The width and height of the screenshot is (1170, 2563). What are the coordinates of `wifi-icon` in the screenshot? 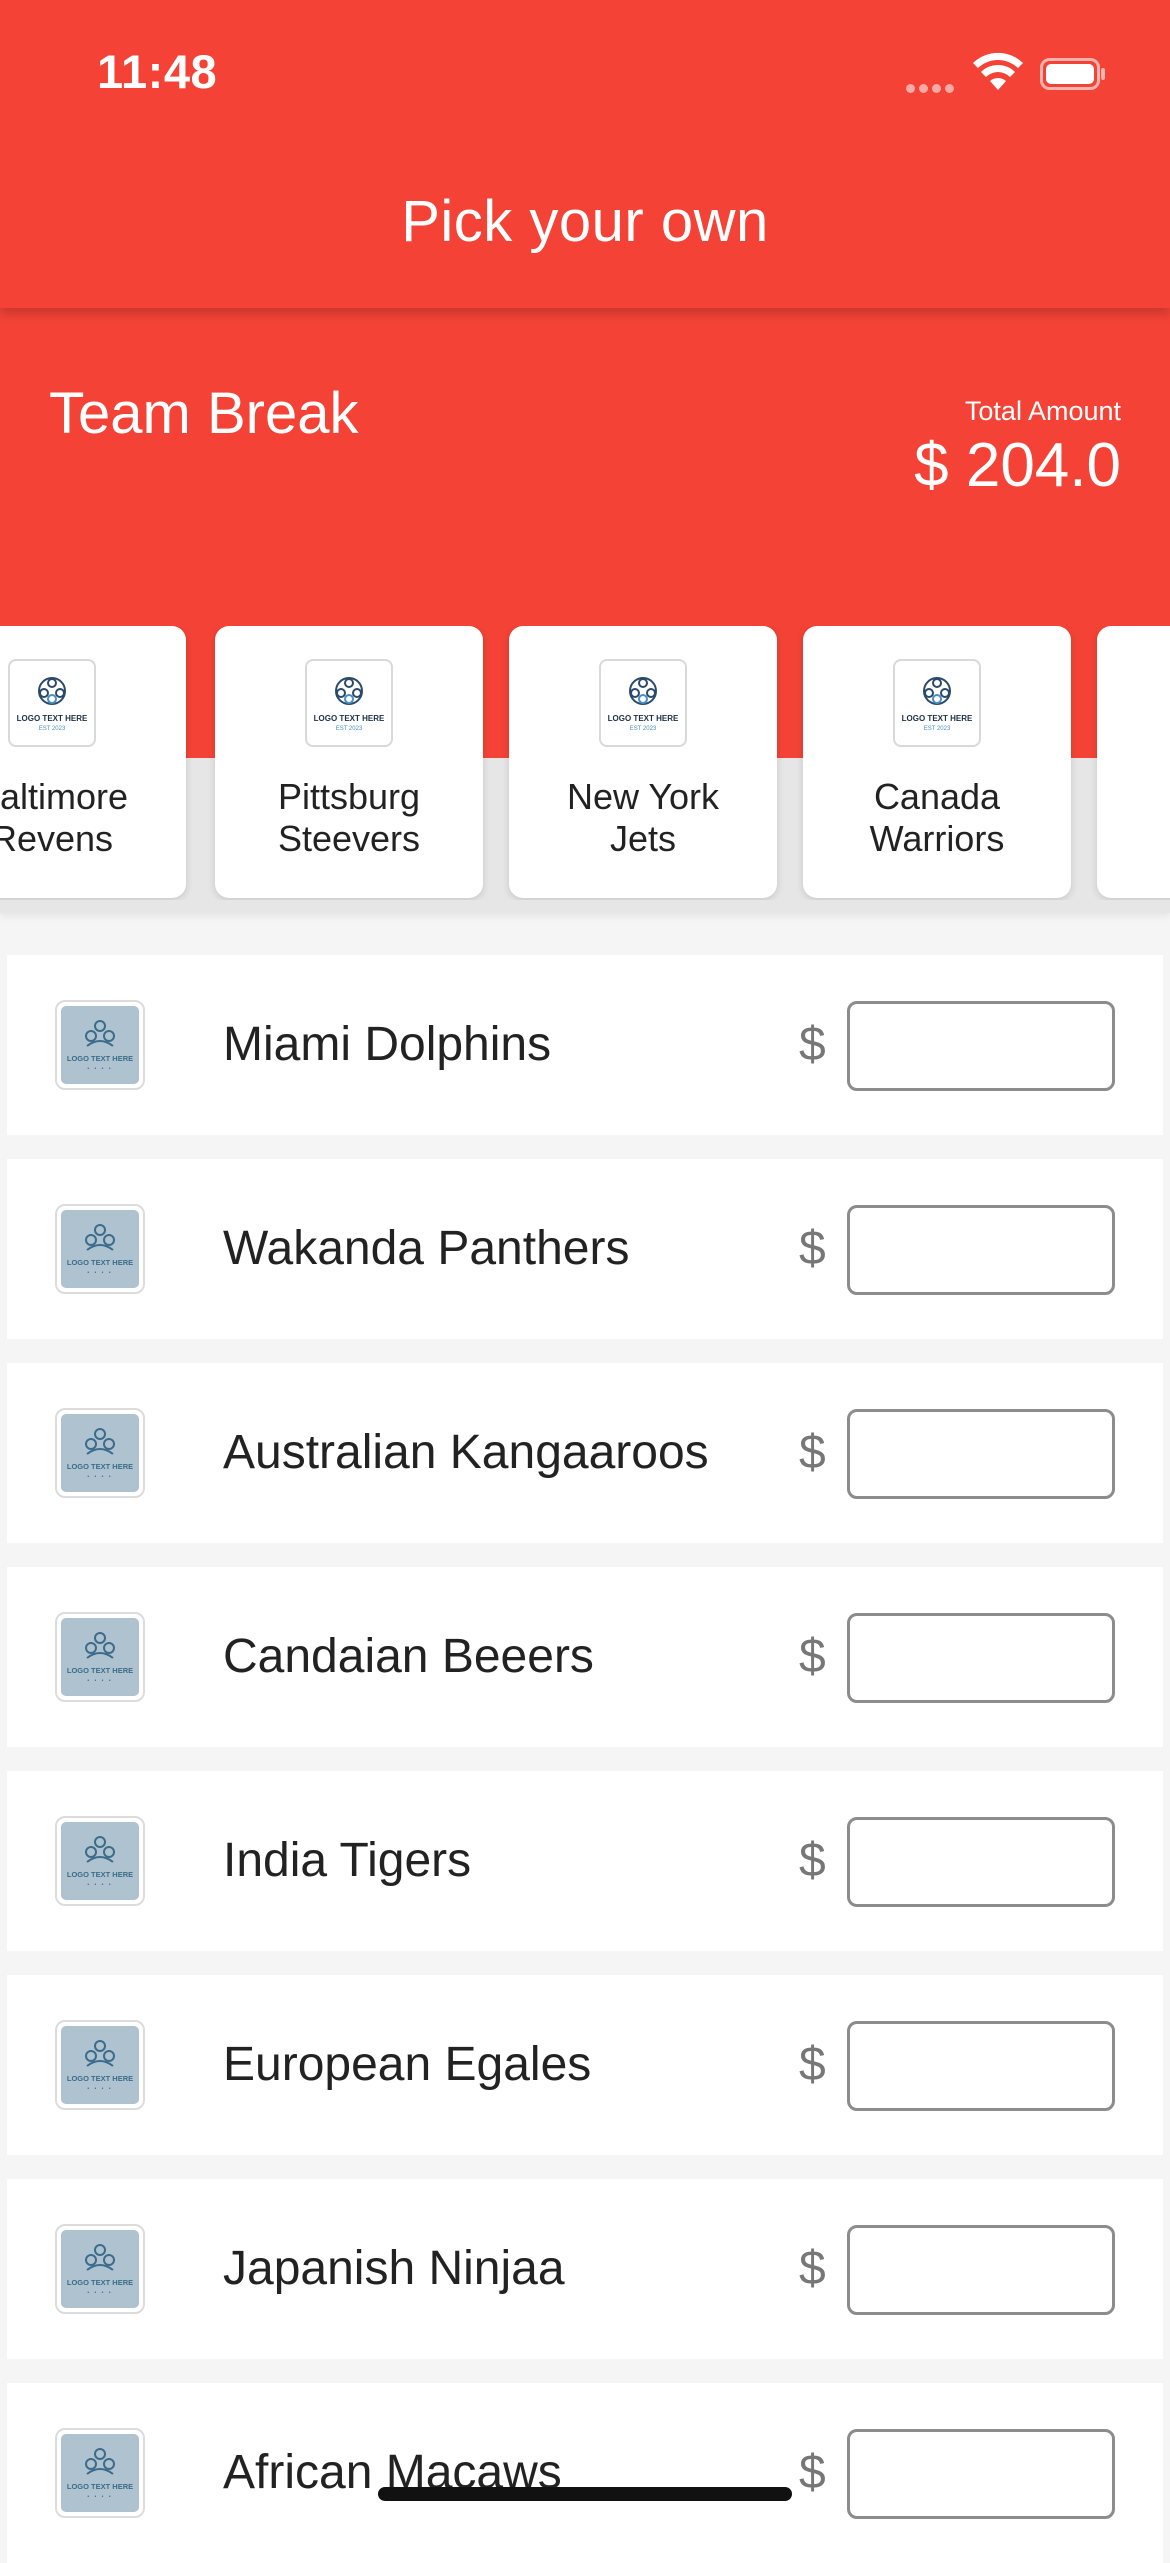 It's located at (998, 74).